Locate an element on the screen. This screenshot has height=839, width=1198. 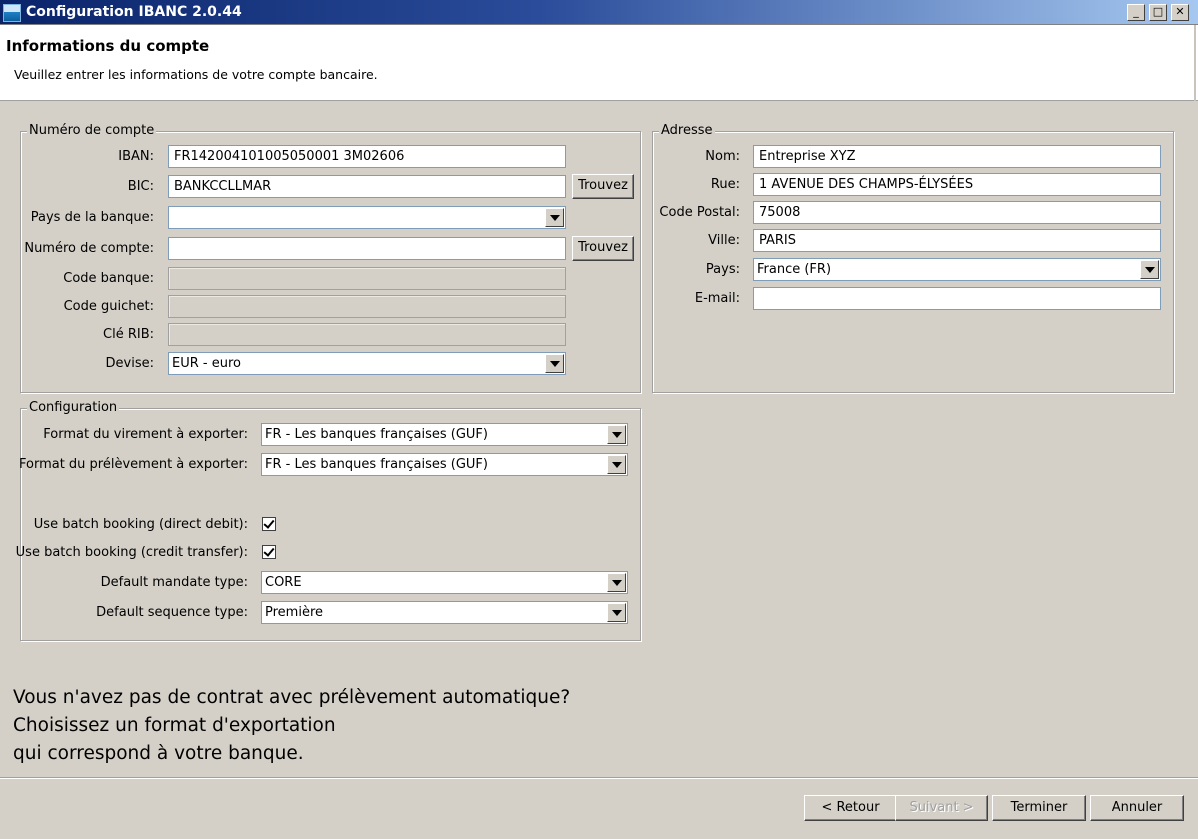
page-title: Informations du compte is located at coordinates (108, 46).